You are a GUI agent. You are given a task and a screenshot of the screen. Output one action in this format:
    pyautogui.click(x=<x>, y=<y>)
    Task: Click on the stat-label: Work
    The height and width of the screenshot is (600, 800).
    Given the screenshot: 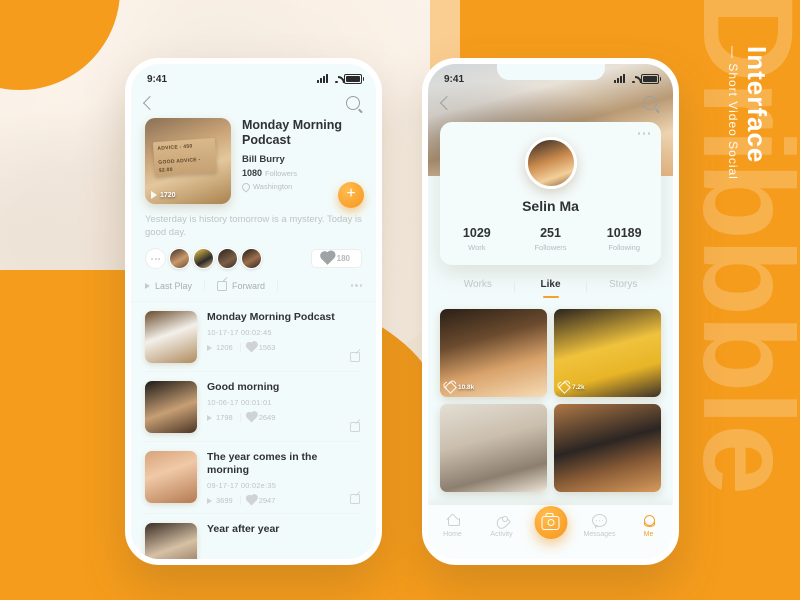 What is the action you would take?
    pyautogui.click(x=477, y=247)
    